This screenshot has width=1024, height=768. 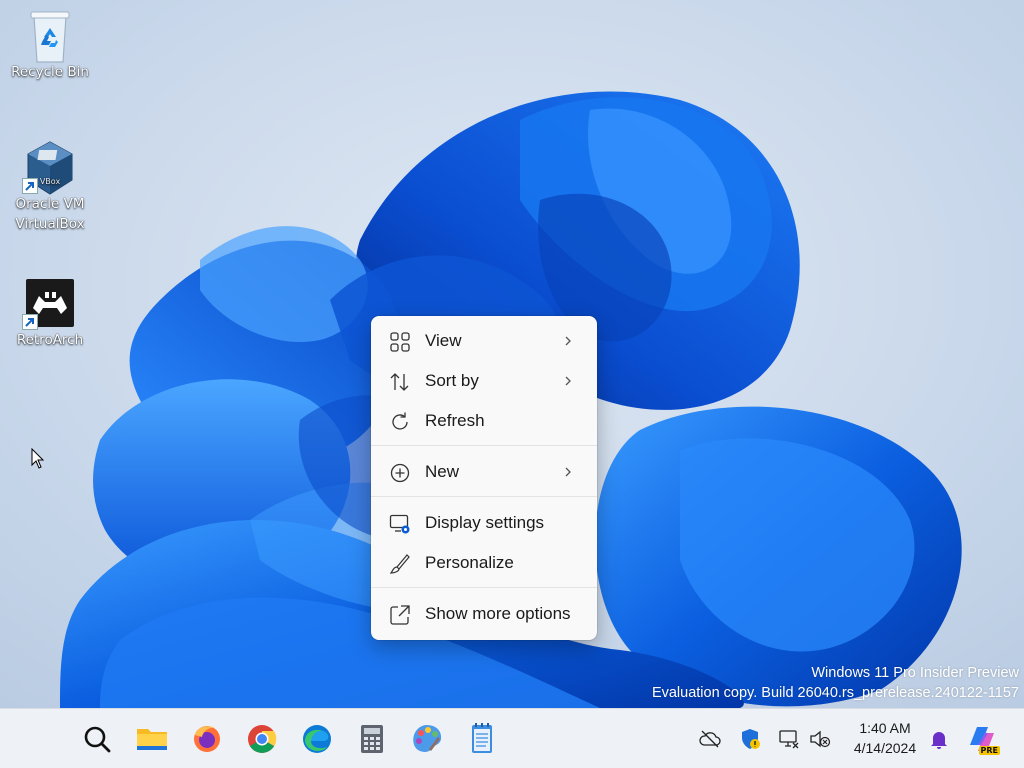 What do you see at coordinates (442, 471) in the screenshot?
I see `menu-item-label: New` at bounding box center [442, 471].